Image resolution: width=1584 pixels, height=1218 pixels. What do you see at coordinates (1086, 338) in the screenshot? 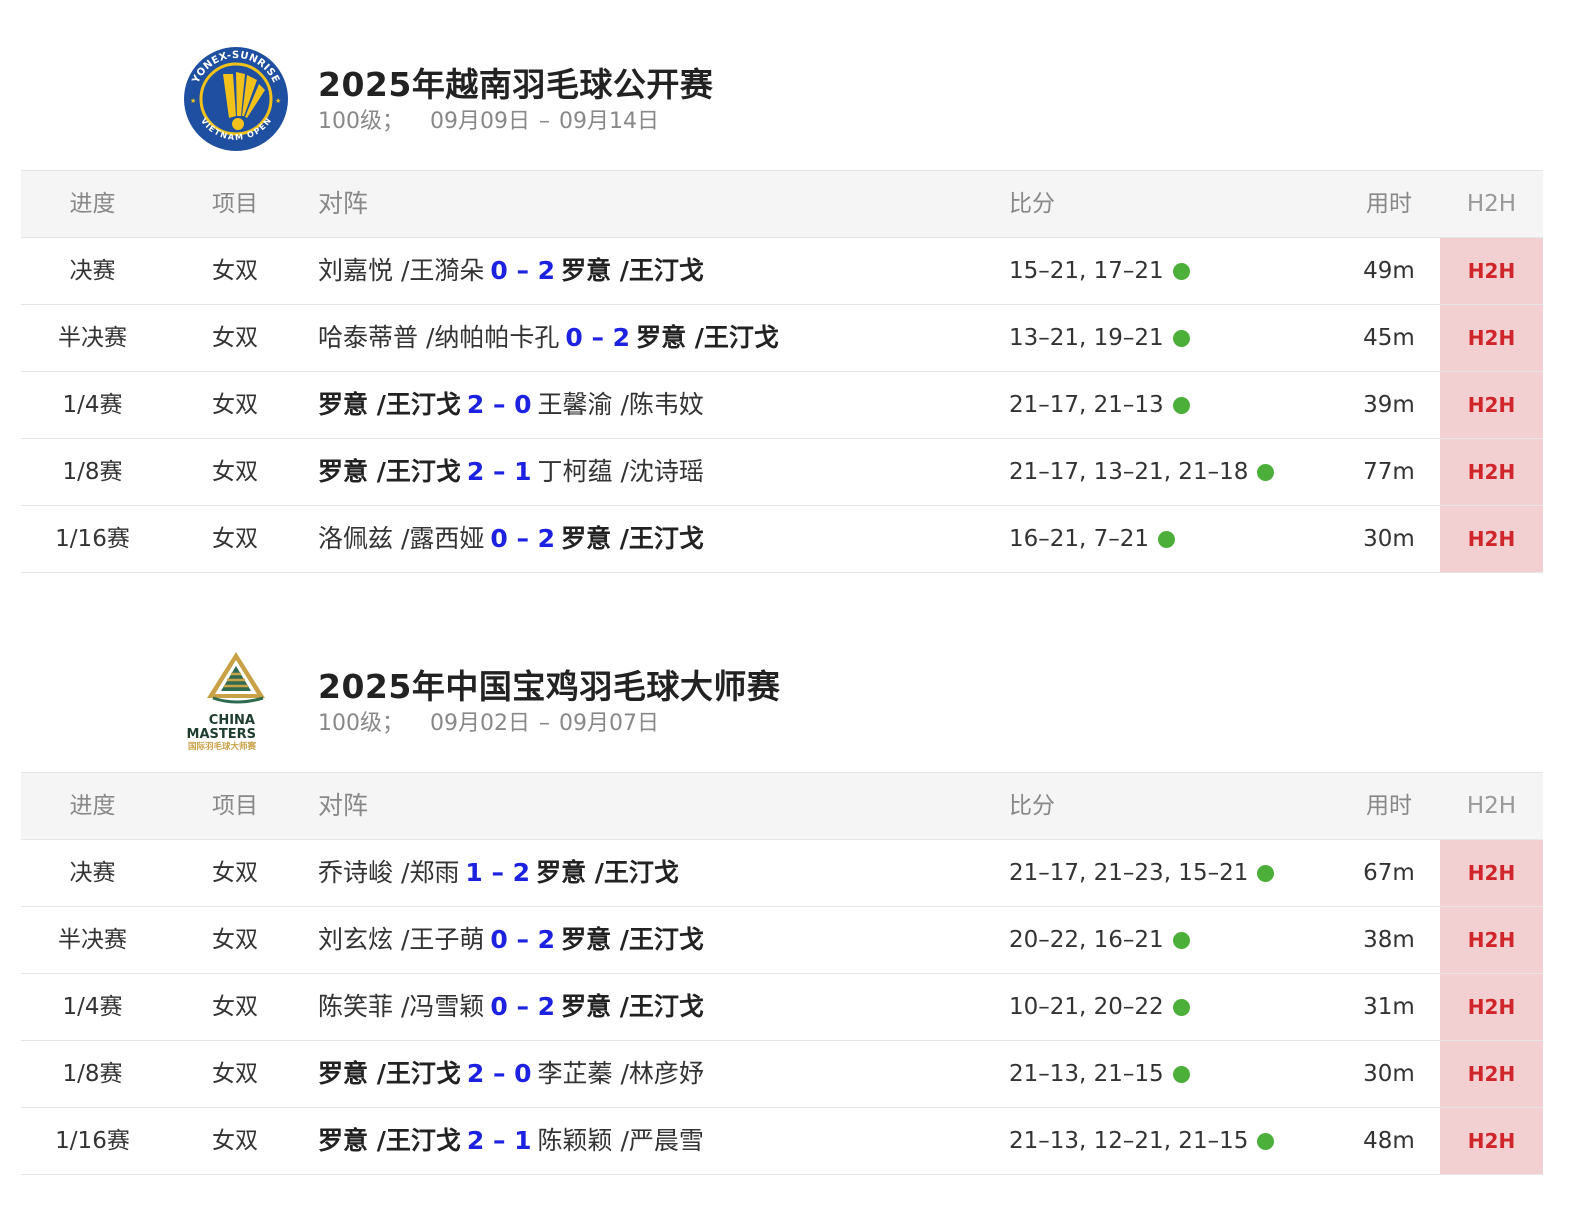
I see `game-scores-text: 13–21, 19–21` at bounding box center [1086, 338].